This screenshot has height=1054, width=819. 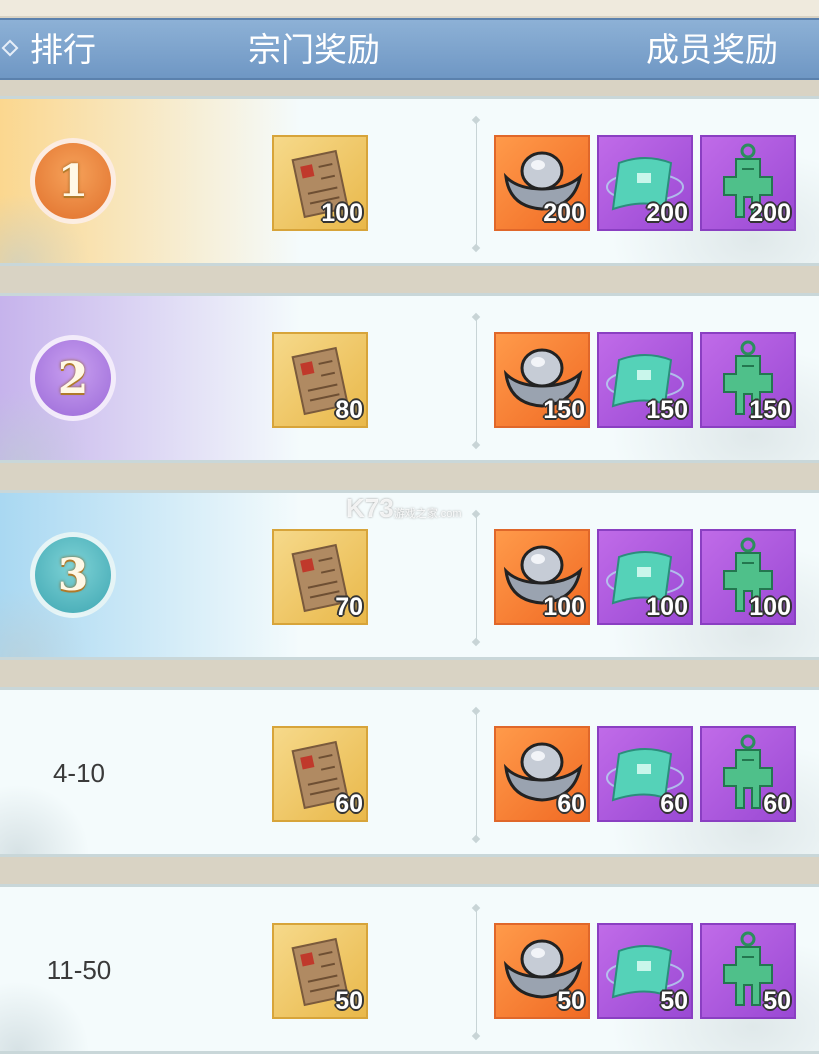 I want to click on rank-number: 1, so click(x=73, y=181).